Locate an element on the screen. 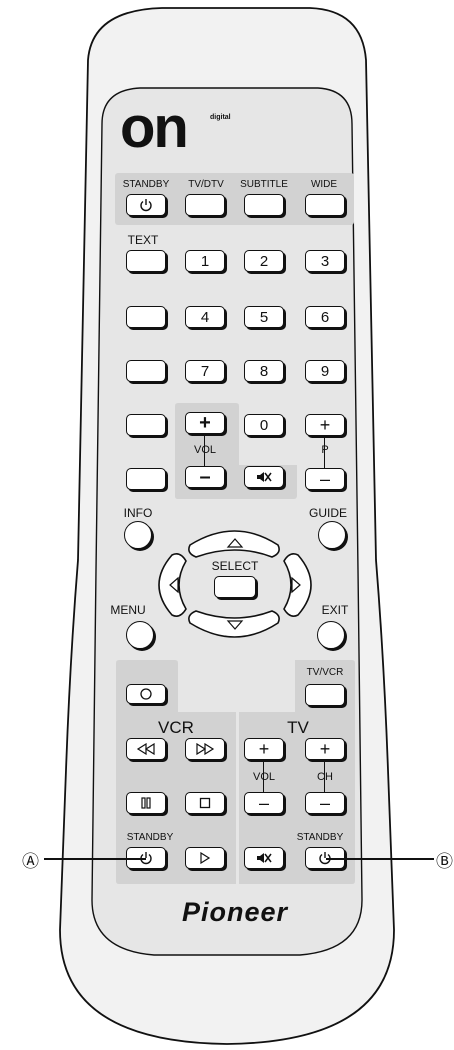 This screenshot has height=1050, width=454. digit-6-button: 6 is located at coordinates (325, 317).